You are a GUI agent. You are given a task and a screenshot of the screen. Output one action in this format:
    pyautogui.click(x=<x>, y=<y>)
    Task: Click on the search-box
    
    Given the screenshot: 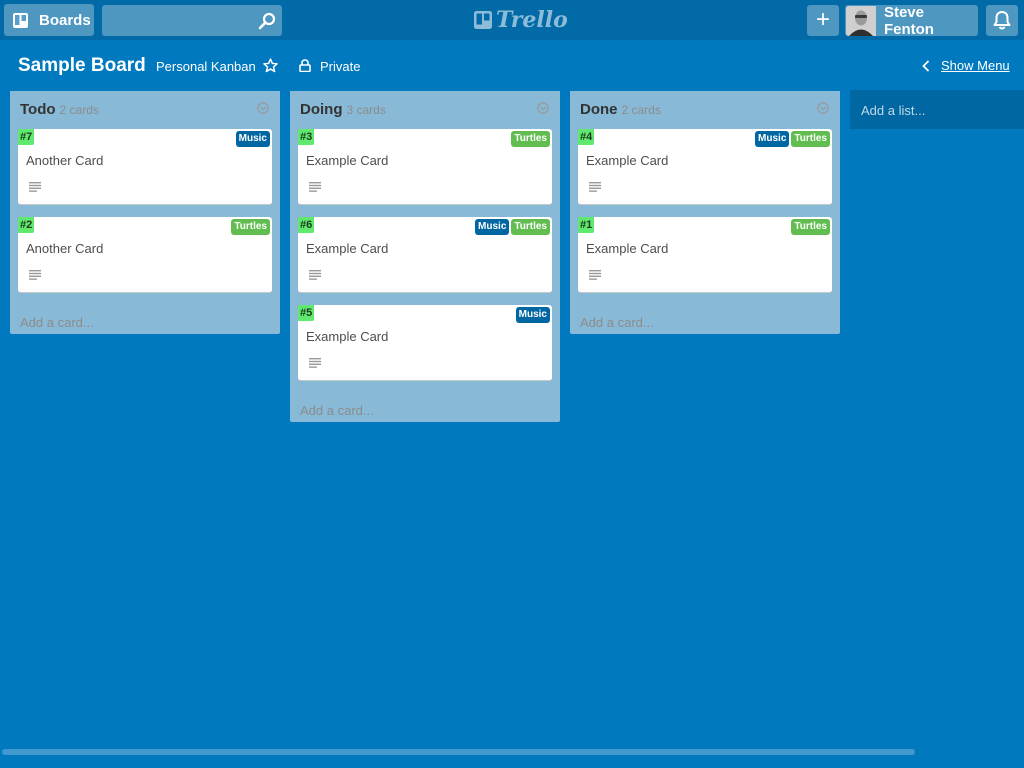 What is the action you would take?
    pyautogui.click(x=192, y=20)
    